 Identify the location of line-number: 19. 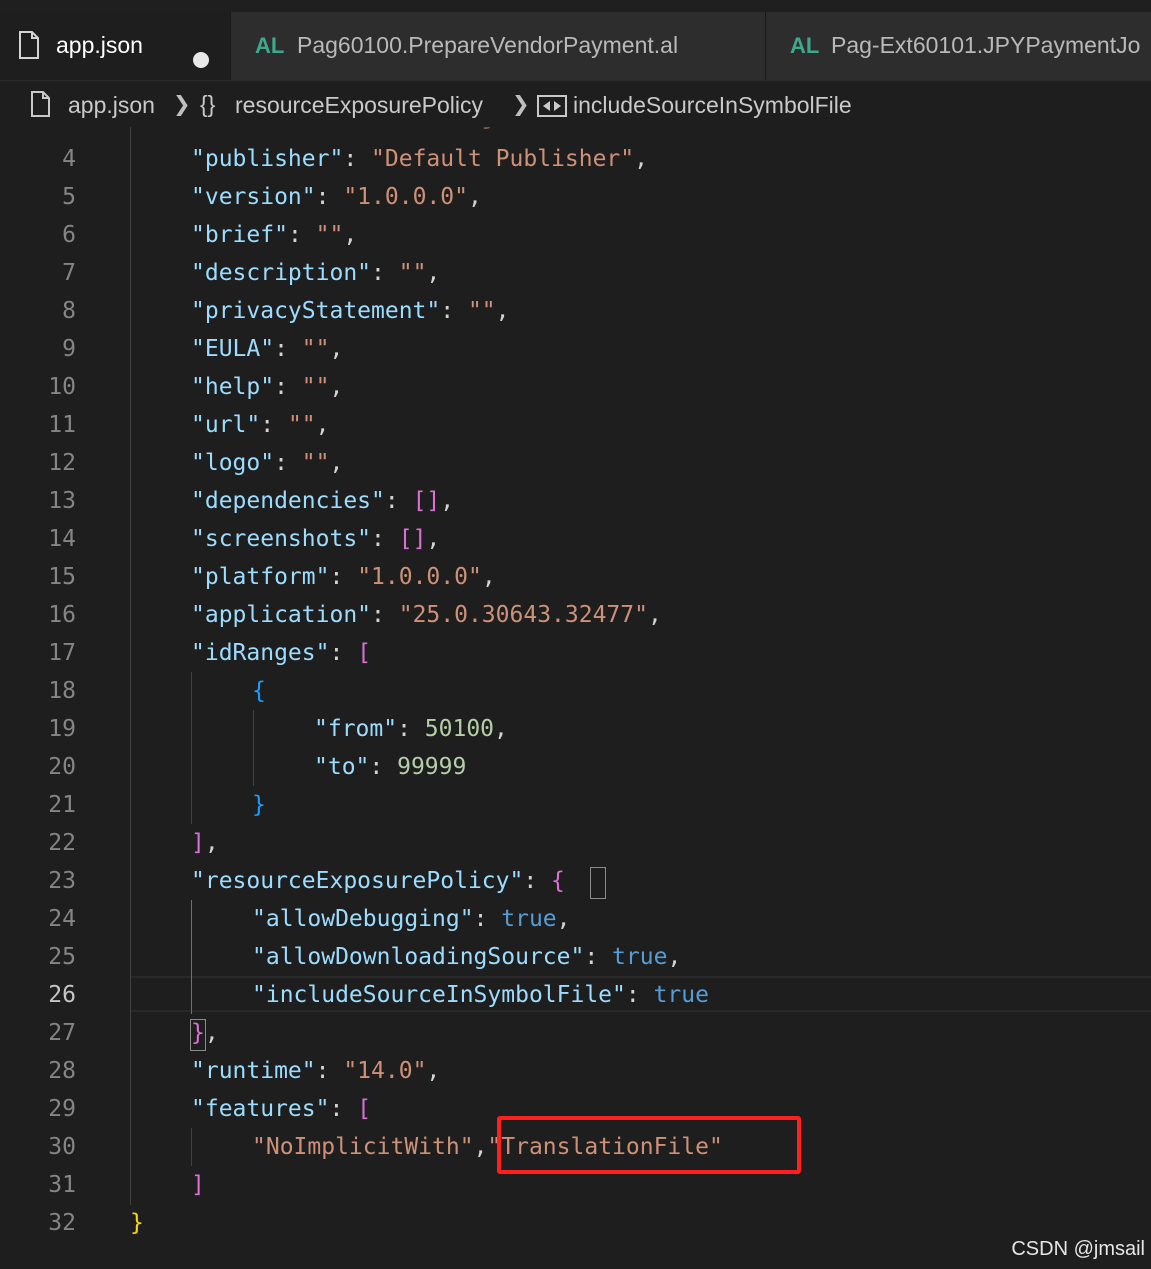
(62, 729).